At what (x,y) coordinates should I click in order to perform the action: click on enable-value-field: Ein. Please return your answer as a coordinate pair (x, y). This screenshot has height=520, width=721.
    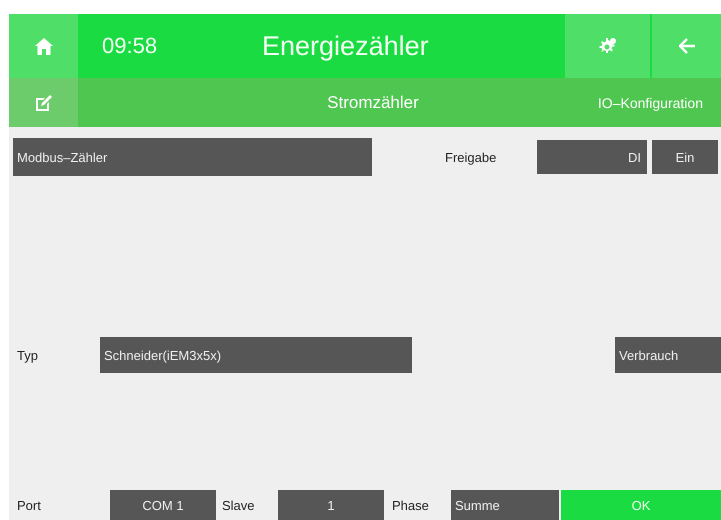
    Looking at the image, I should click on (685, 157).